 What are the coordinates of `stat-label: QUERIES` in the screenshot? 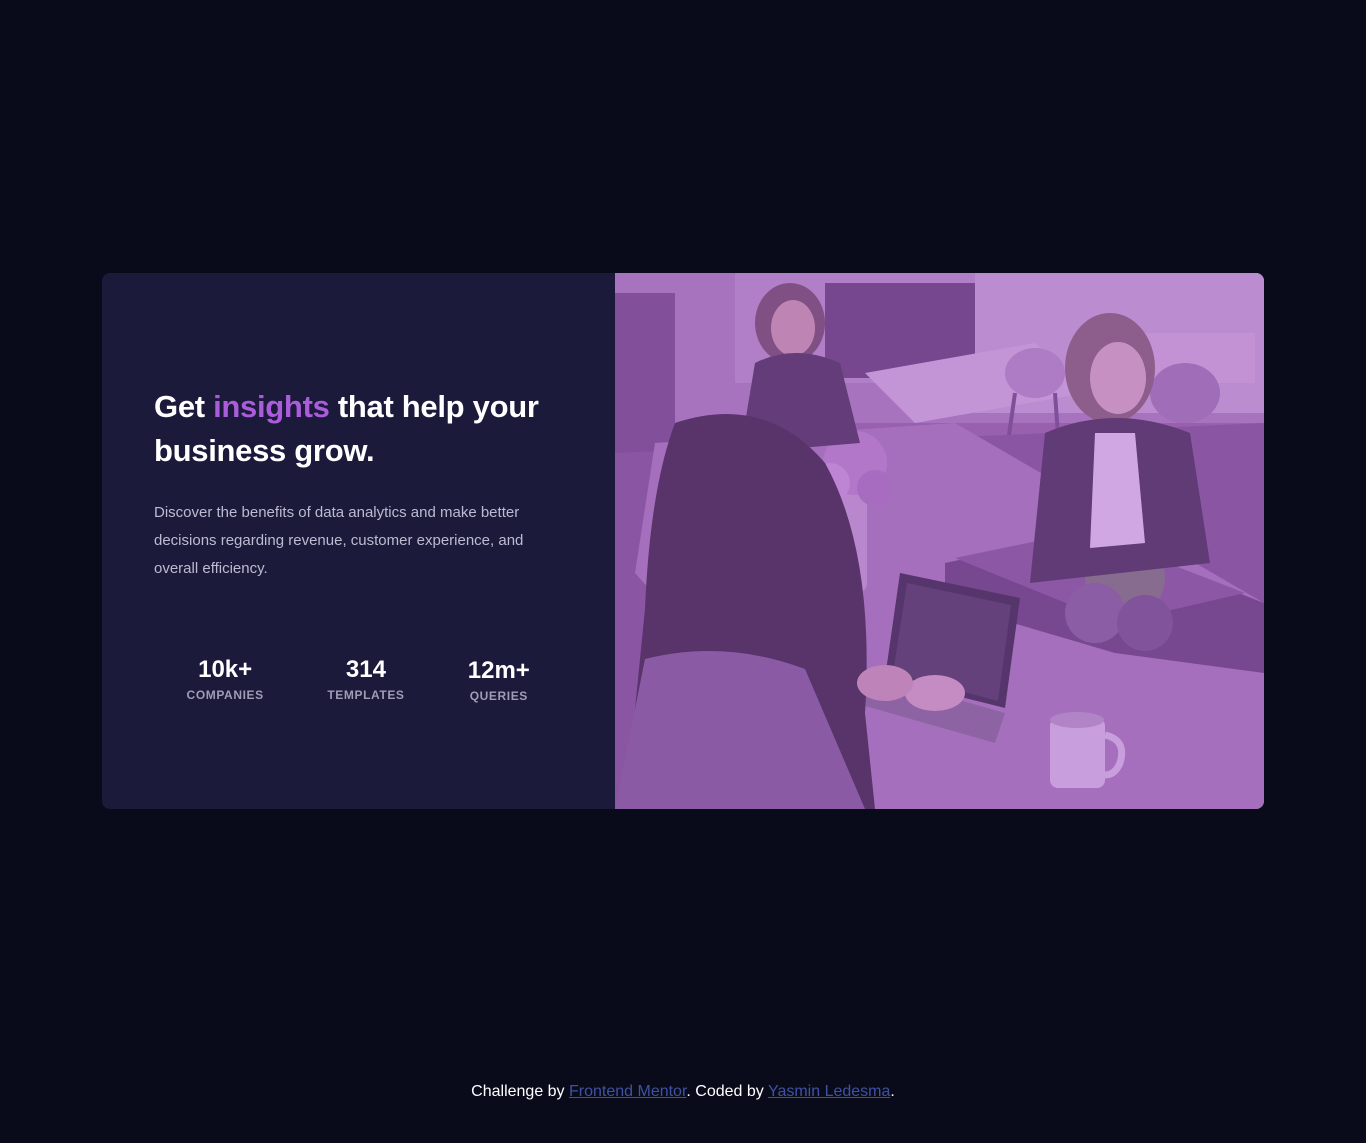 It's located at (498, 696).